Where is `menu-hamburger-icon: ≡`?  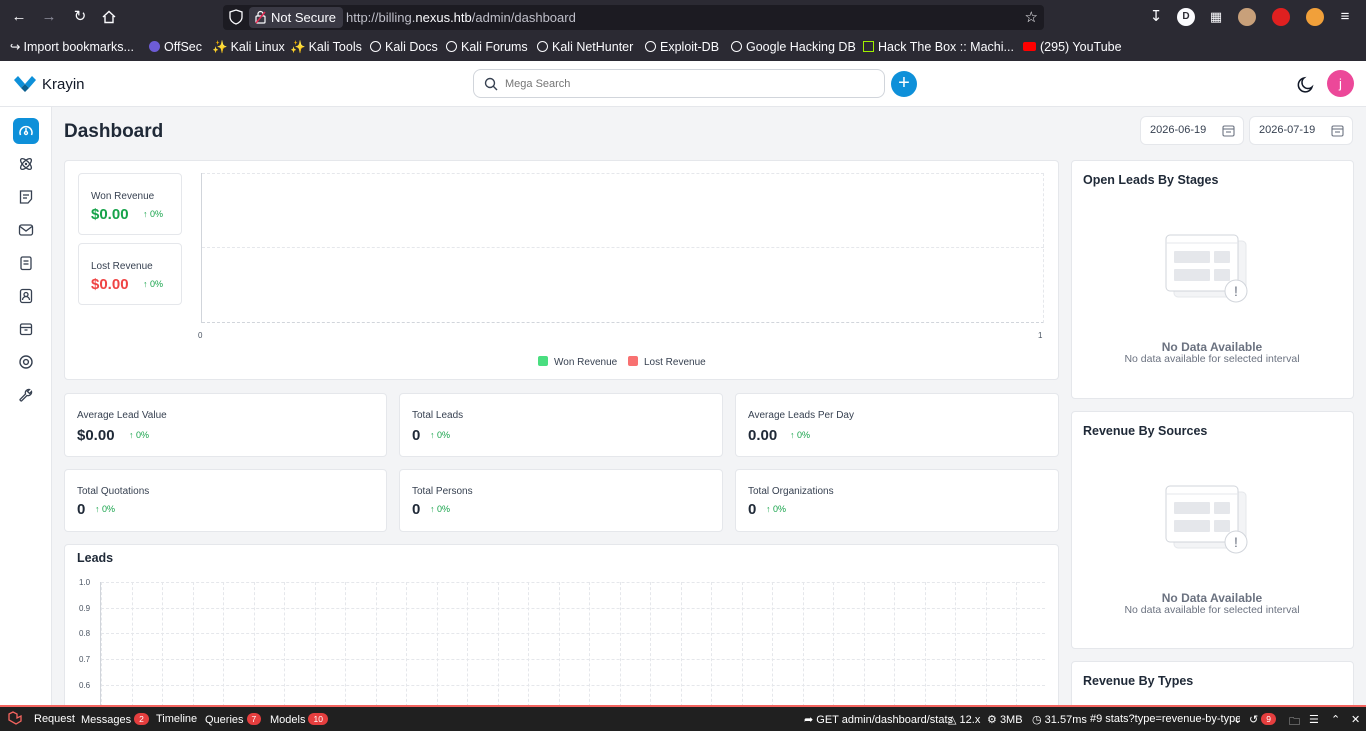 menu-hamburger-icon: ≡ is located at coordinates (1345, 17).